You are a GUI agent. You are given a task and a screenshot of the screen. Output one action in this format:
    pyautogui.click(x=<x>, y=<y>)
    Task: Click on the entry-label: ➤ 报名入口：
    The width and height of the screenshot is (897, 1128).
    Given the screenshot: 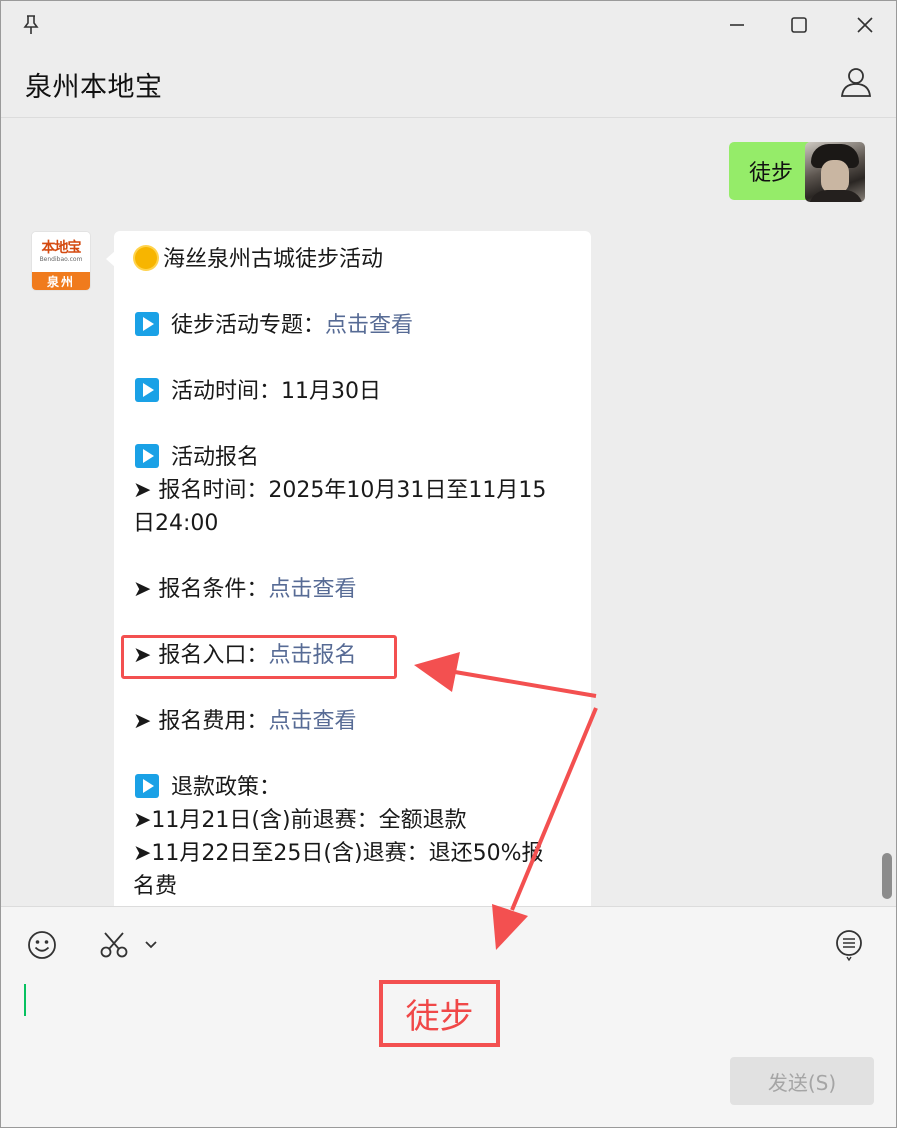 What is the action you would take?
    pyautogui.click(x=201, y=655)
    